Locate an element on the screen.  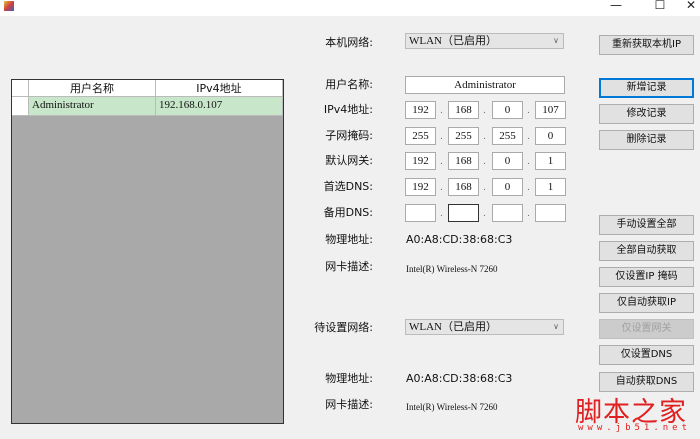
dns2-octet-3-input is located at coordinates (507, 213).